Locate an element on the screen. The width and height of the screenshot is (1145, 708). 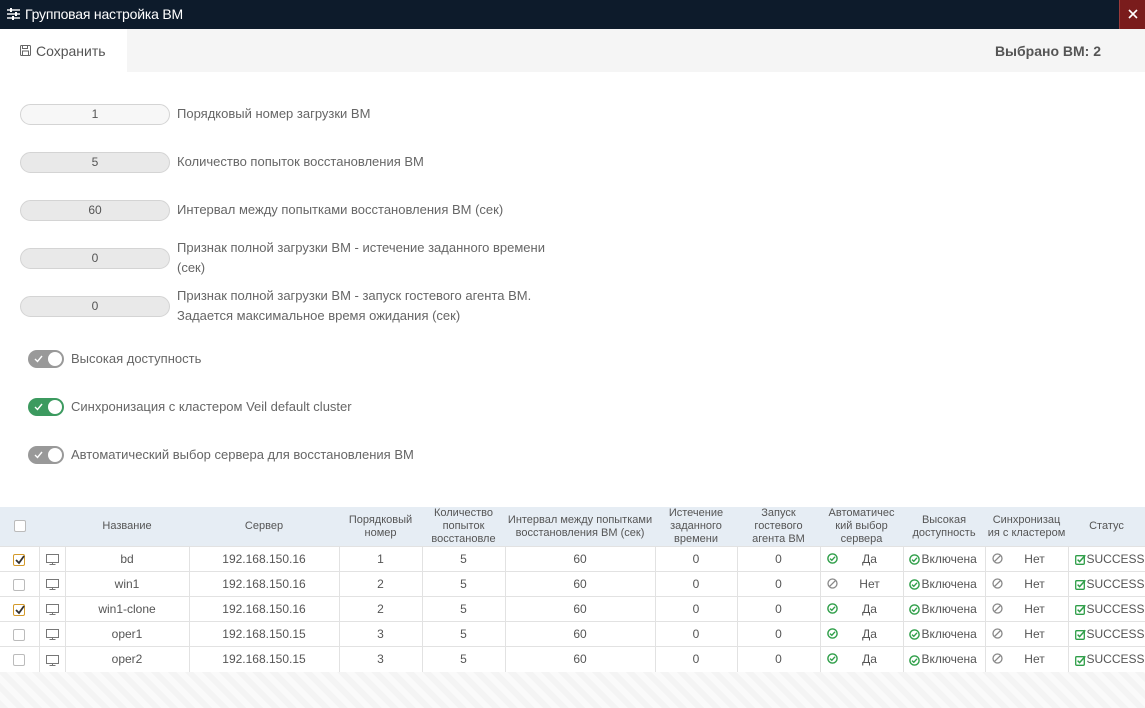
header-auto: Автоматичес кий выбор сервера is located at coordinates (861, 527).